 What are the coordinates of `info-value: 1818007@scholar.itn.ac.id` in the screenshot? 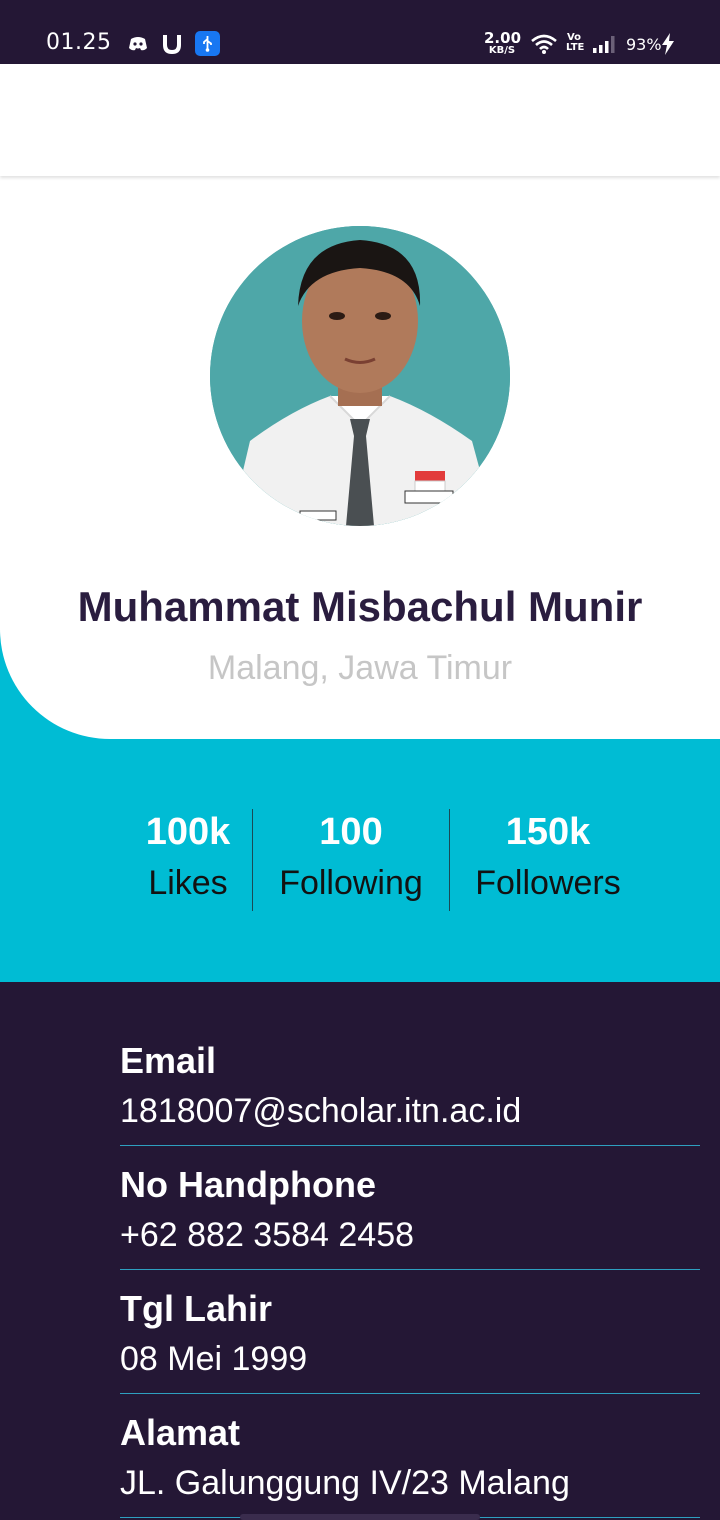 It's located at (321, 1111).